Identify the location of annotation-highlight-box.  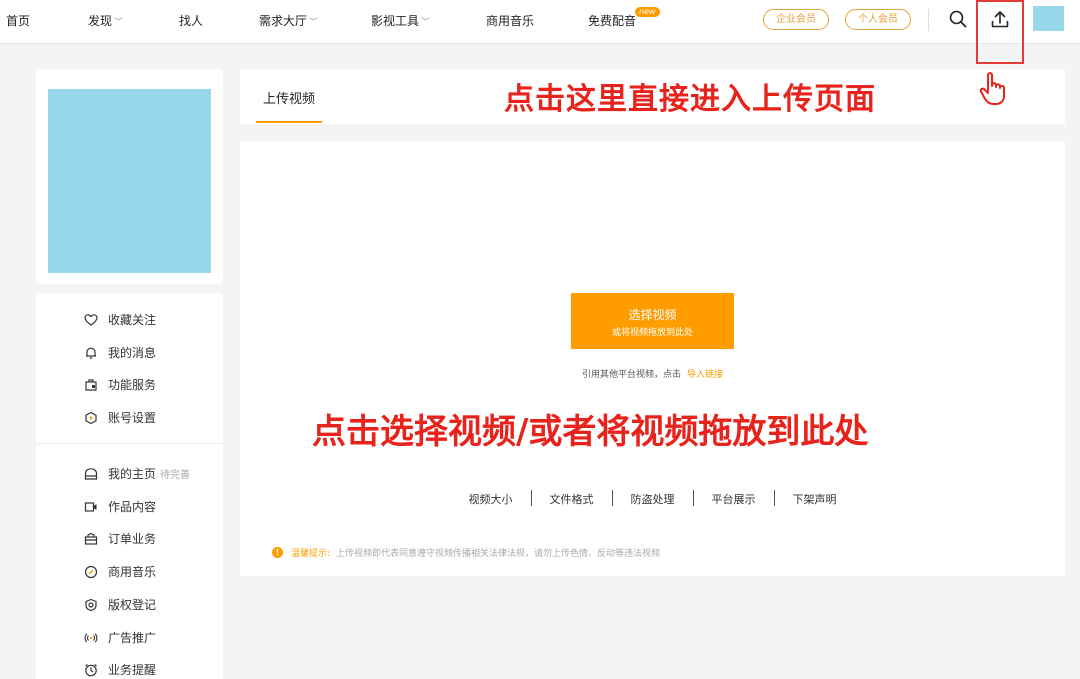
(1000, 32).